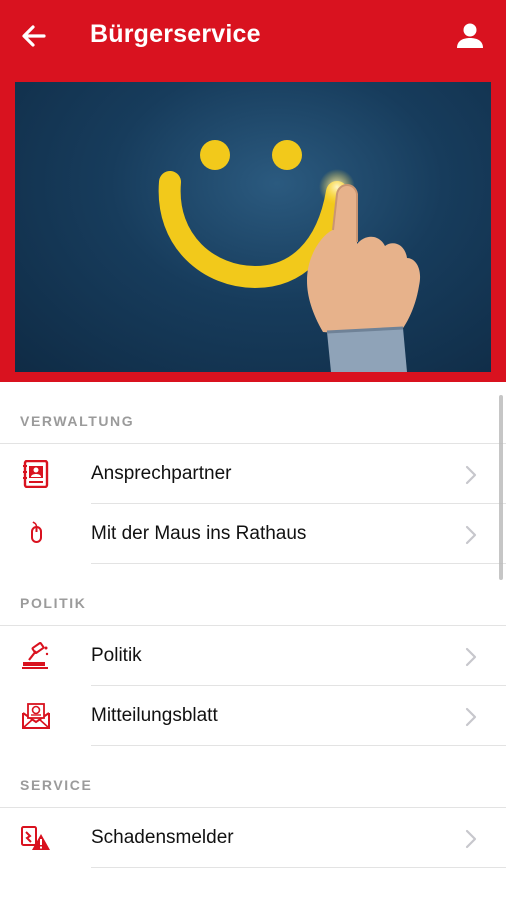 This screenshot has width=506, height=900. I want to click on scrollbar, so click(501, 487).